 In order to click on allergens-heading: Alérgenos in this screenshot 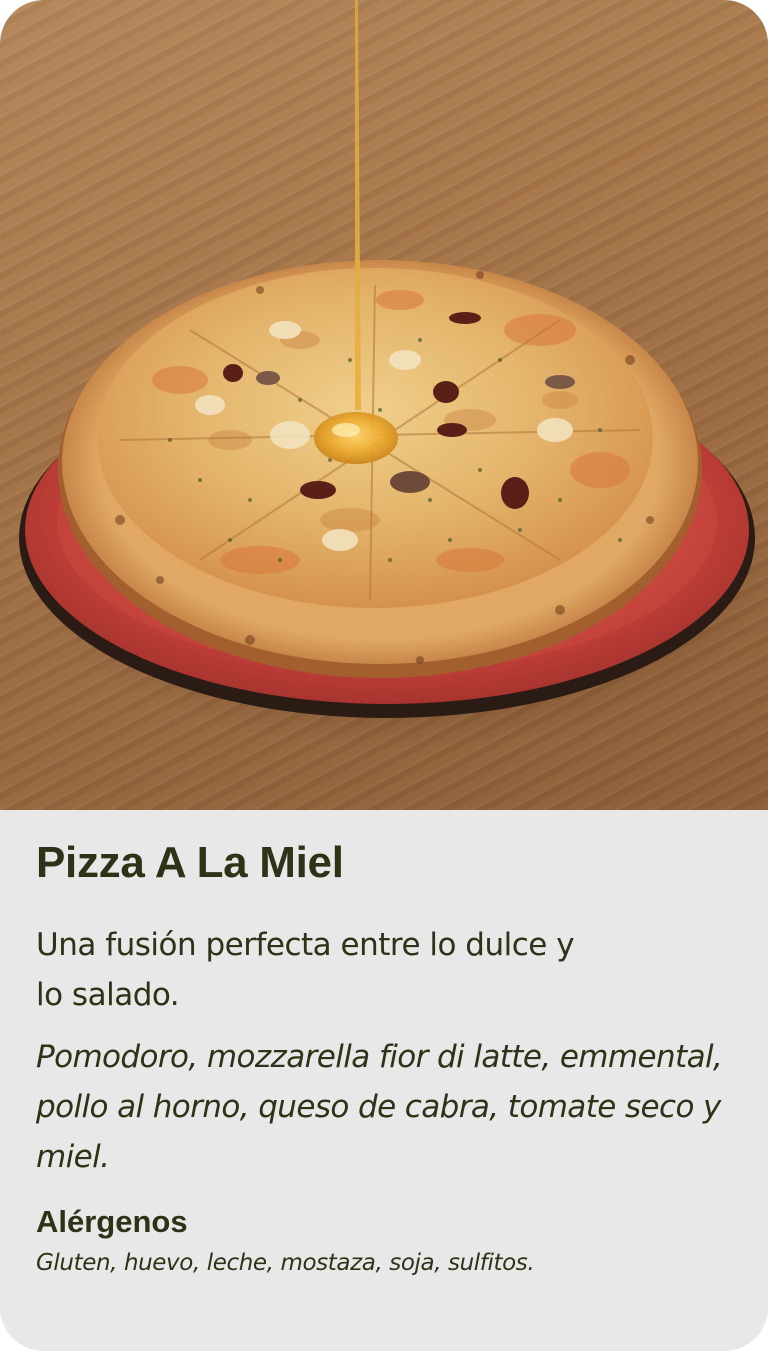, I will do `click(112, 1221)`.